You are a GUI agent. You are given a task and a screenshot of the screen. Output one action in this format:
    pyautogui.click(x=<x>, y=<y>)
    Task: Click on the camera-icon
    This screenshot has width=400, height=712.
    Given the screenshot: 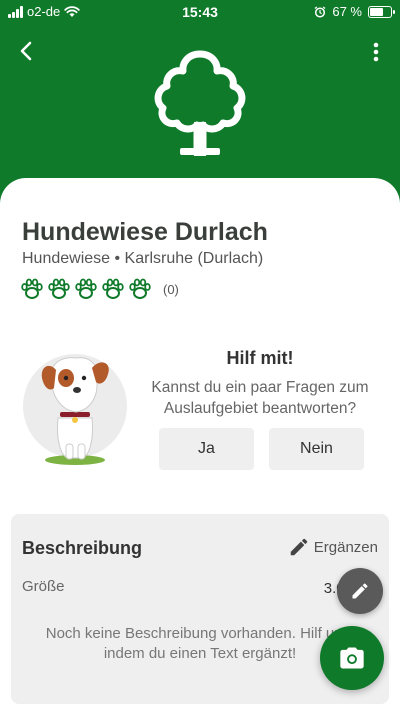 What is the action you would take?
    pyautogui.click(x=352, y=658)
    